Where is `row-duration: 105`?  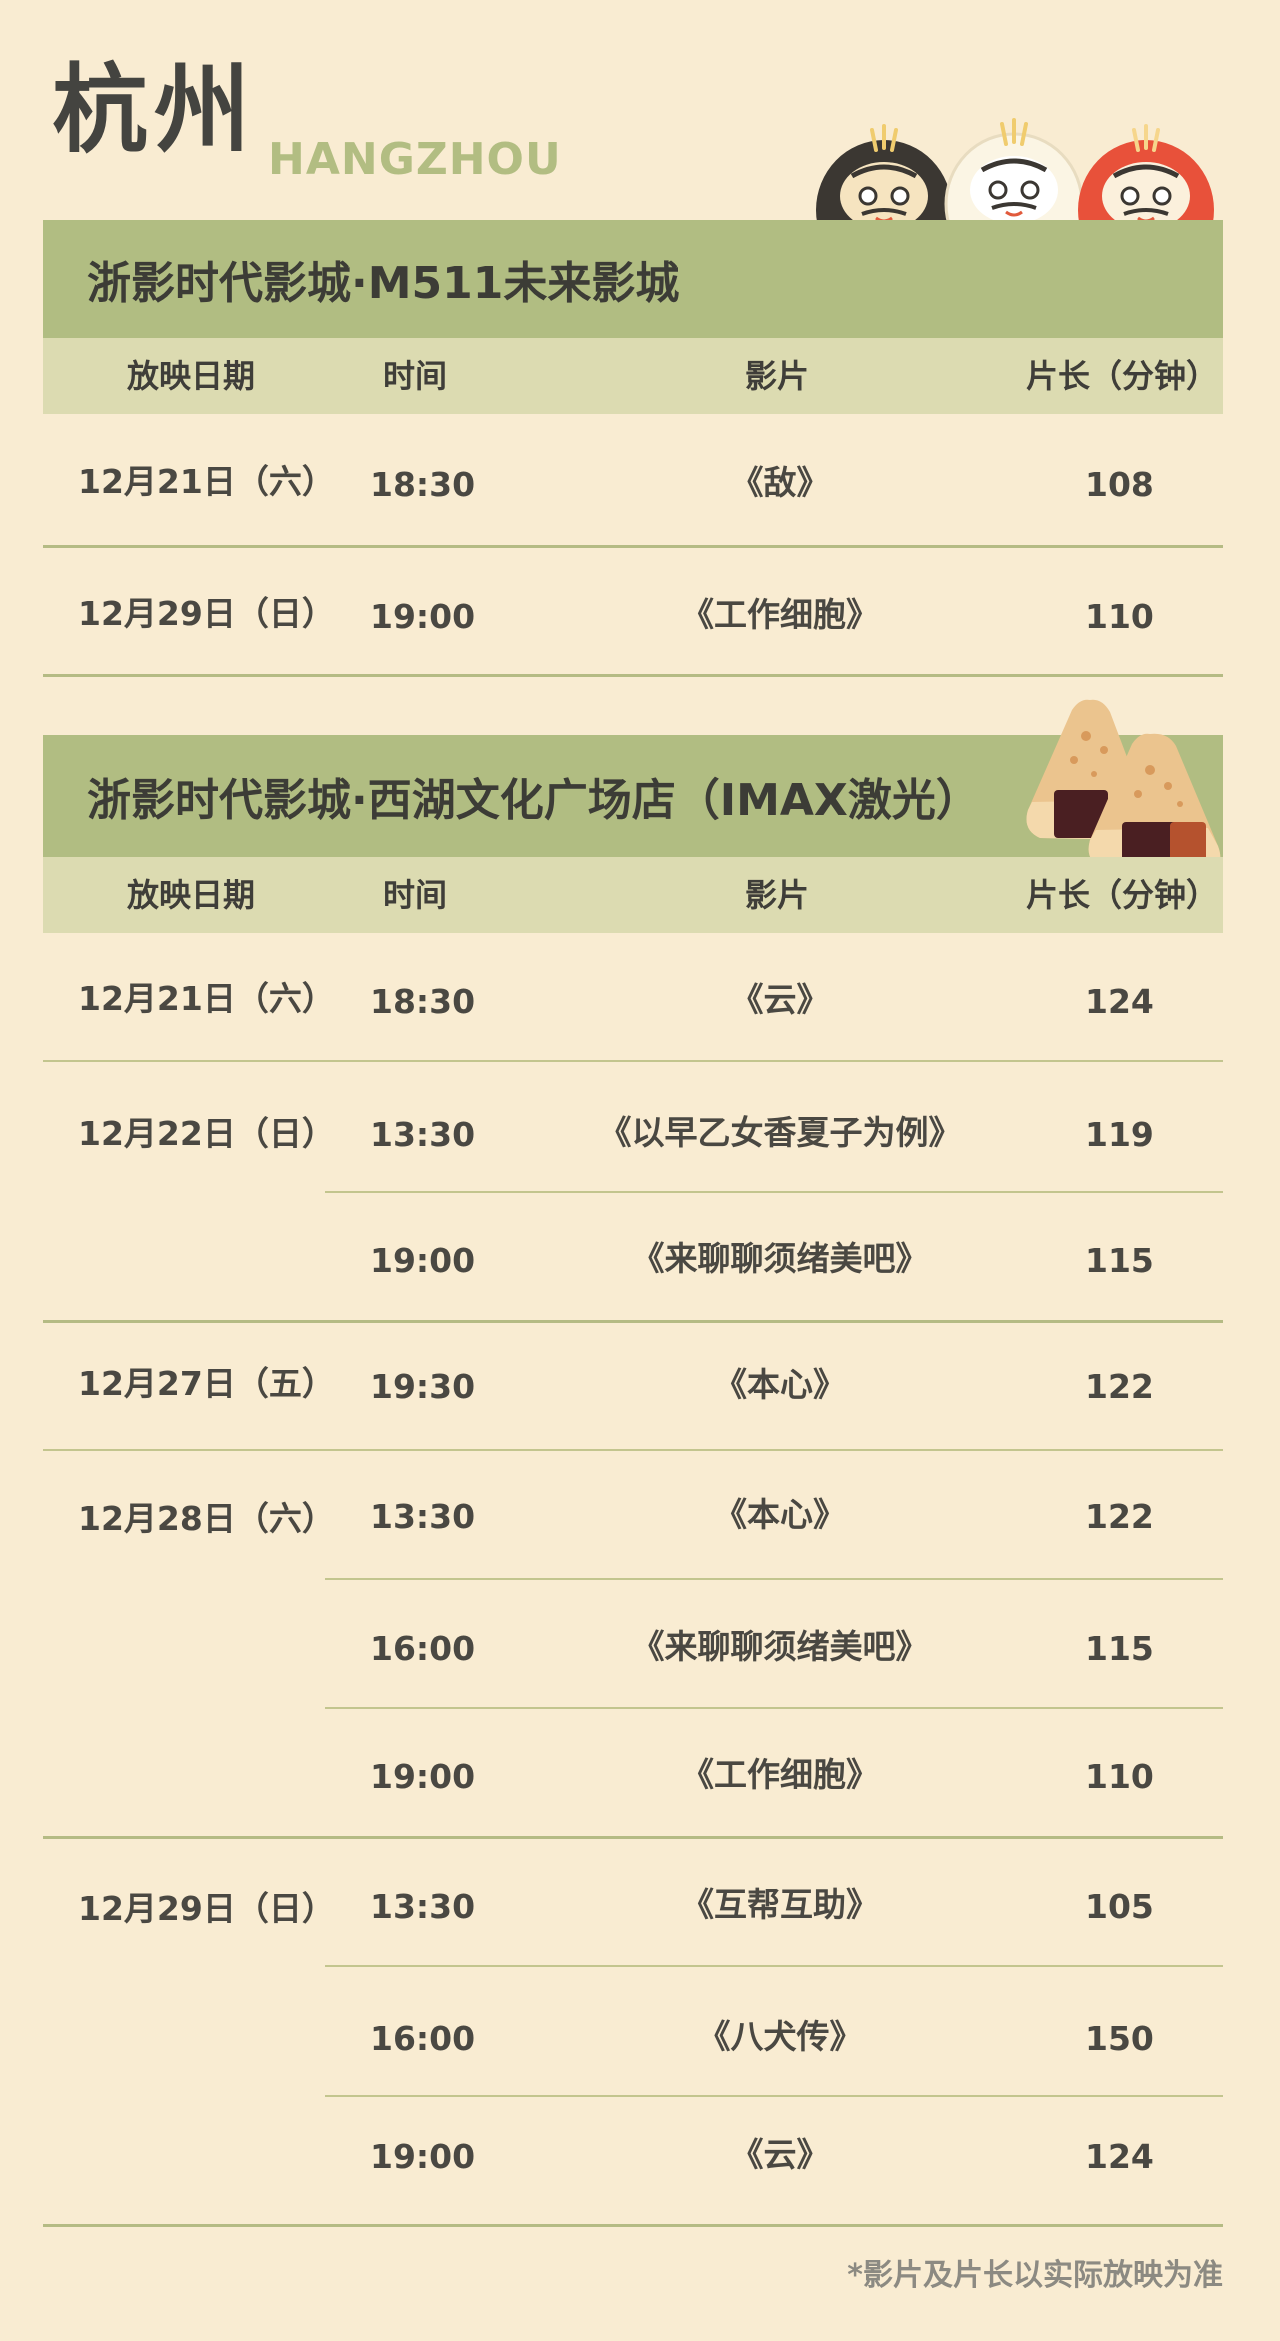
row-duration: 105 is located at coordinates (1119, 1906).